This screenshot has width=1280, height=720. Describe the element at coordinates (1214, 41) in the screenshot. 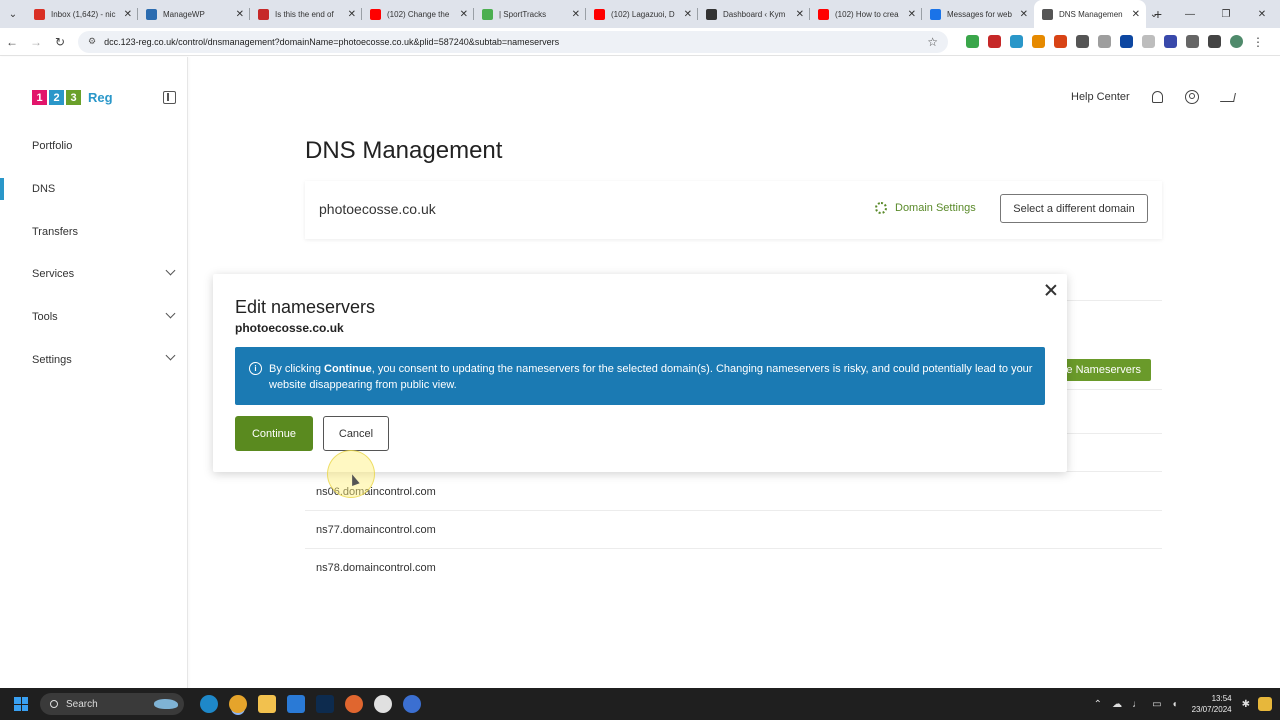

I see `reading-list-icon` at that location.